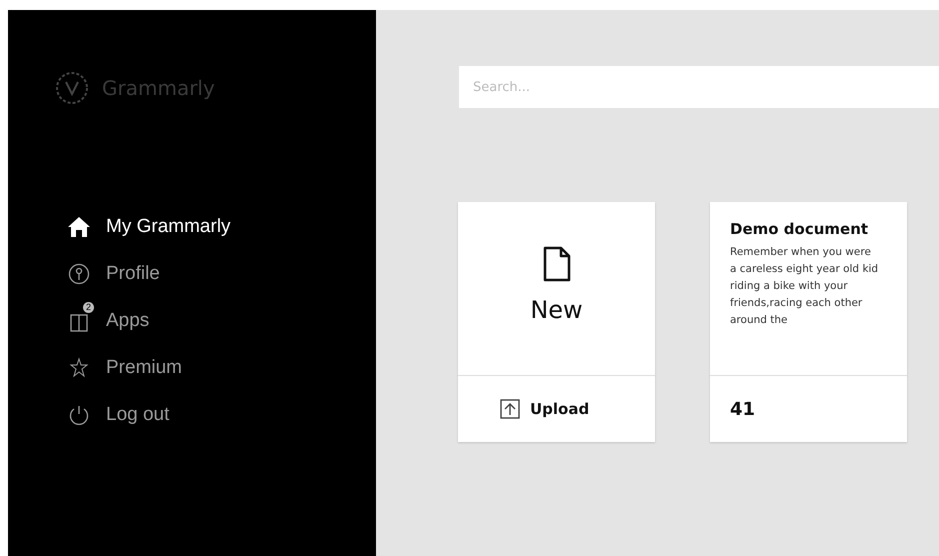  Describe the element at coordinates (556, 264) in the screenshot. I see `document-icon` at that location.